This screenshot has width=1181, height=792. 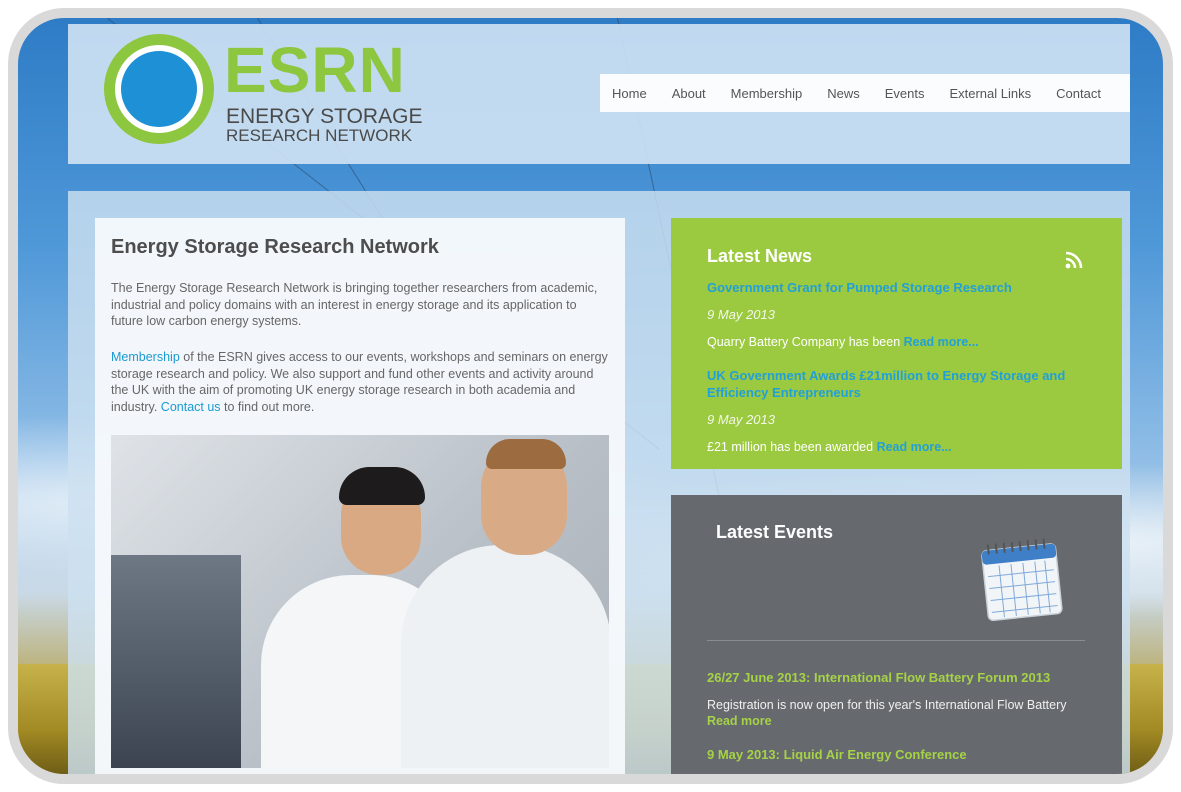 I want to click on calendar-icon, so click(x=1022, y=580).